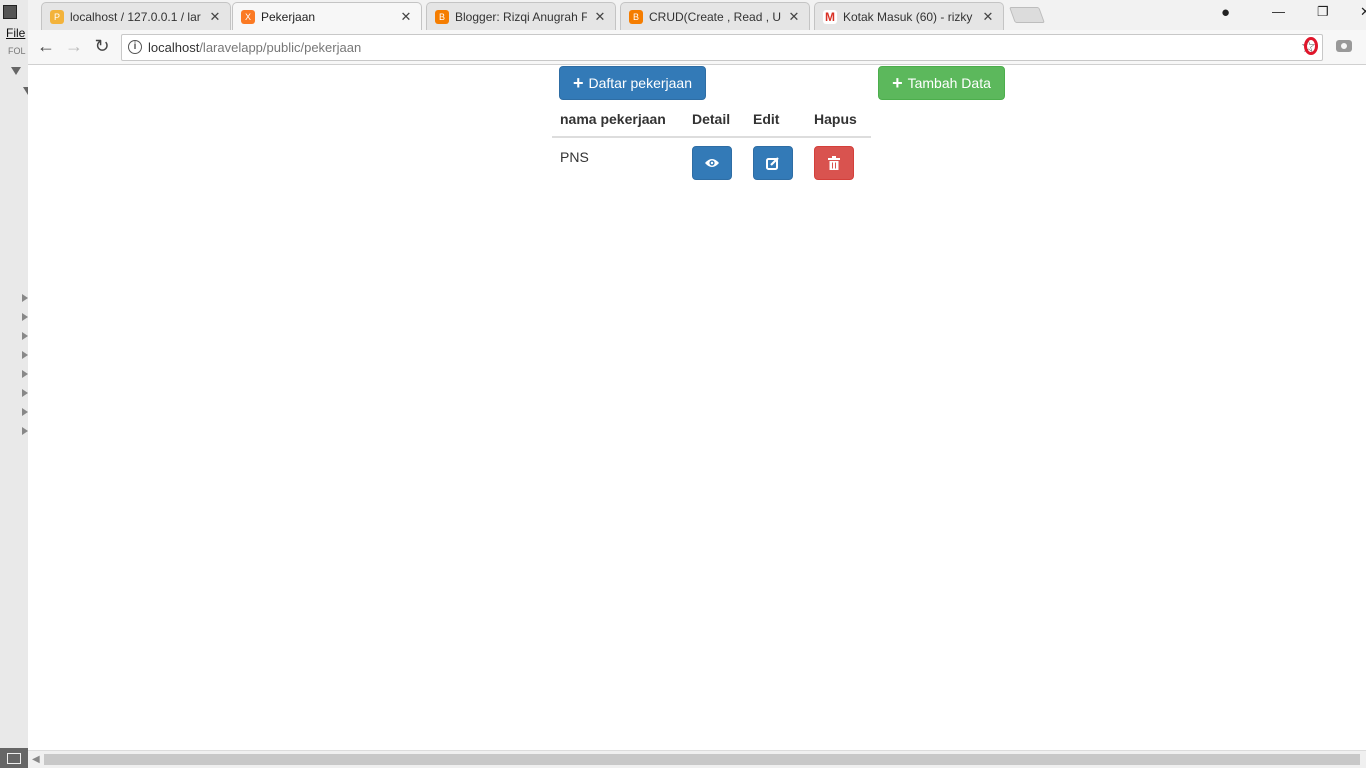 The height and width of the screenshot is (768, 1366). Describe the element at coordinates (46, 47) in the screenshot. I see `back-icon: ←` at that location.